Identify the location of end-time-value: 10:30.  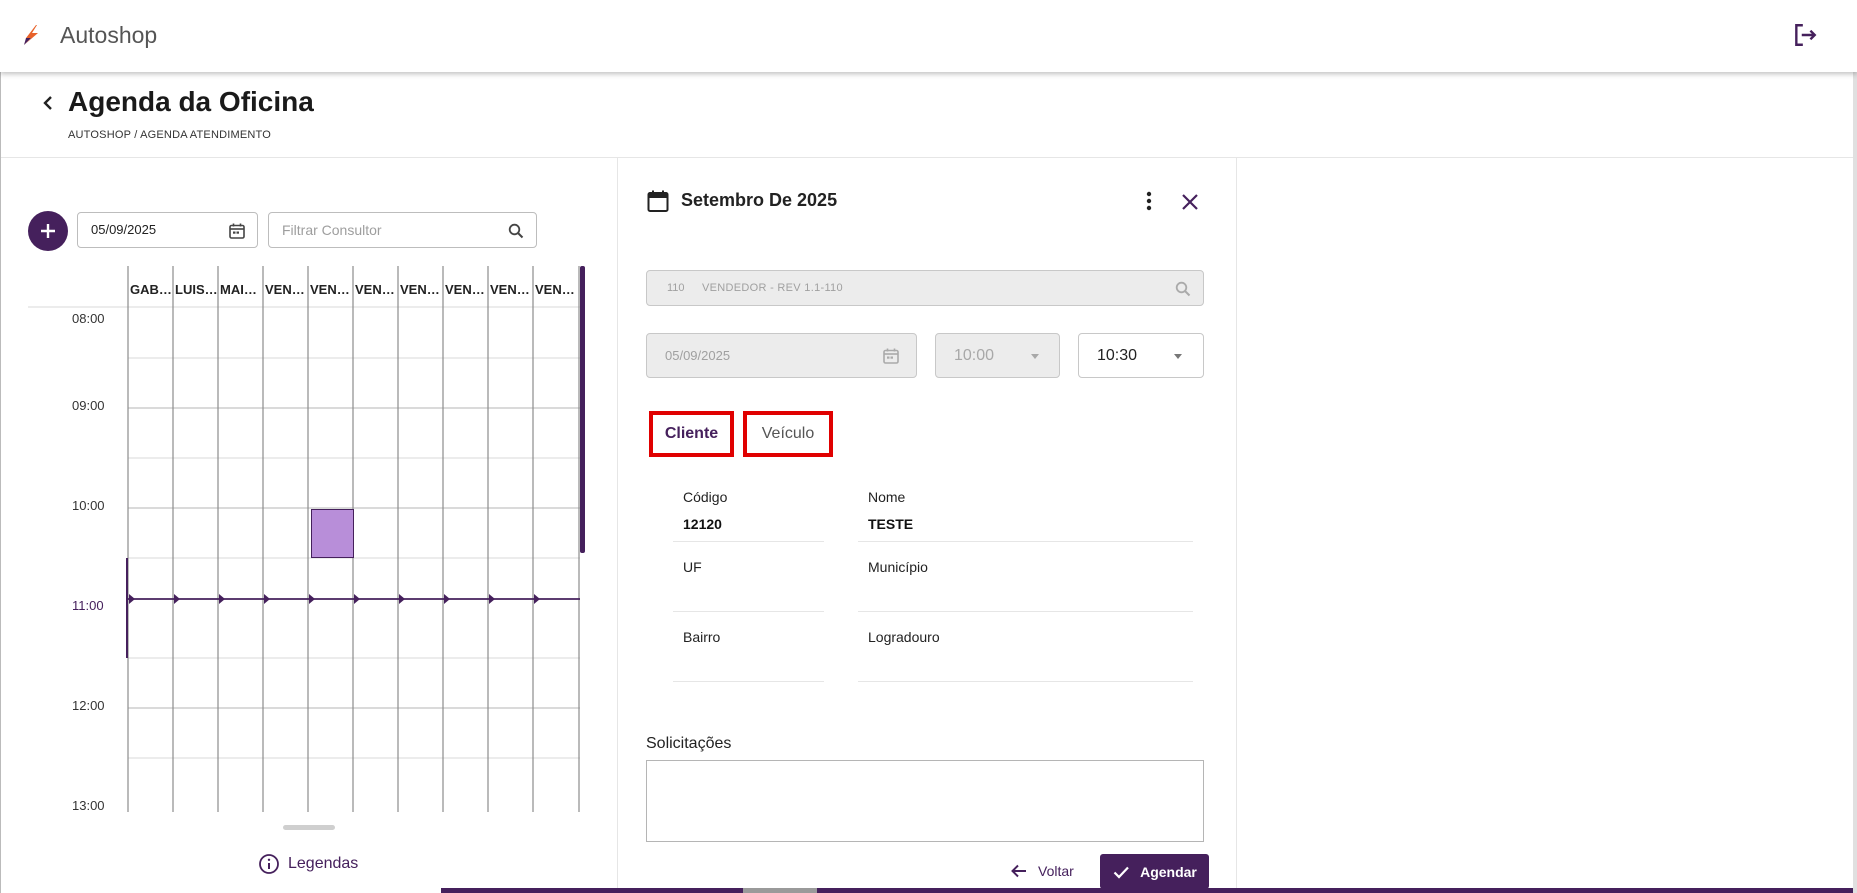
(1117, 355).